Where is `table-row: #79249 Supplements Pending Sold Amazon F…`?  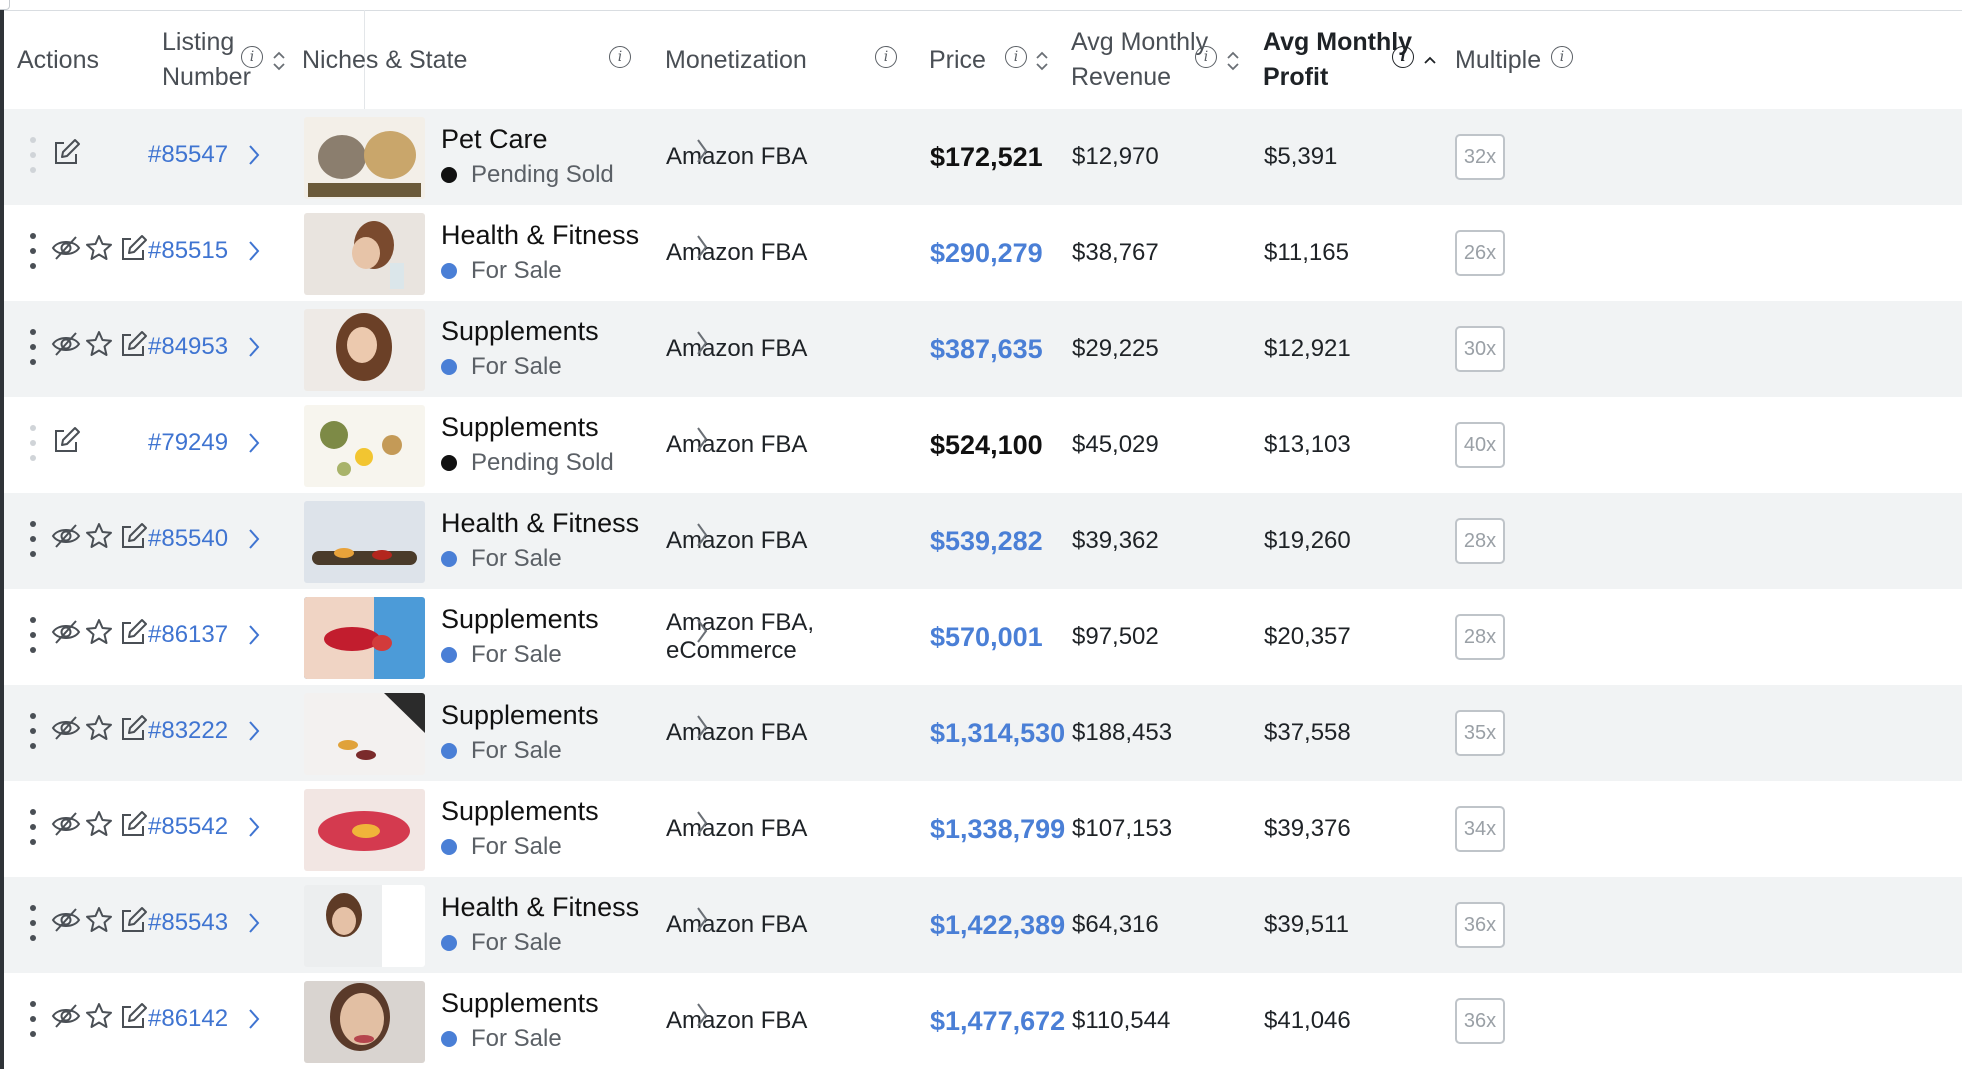
table-row: #79249 Supplements Pending Sold Amazon F… is located at coordinates (983, 445).